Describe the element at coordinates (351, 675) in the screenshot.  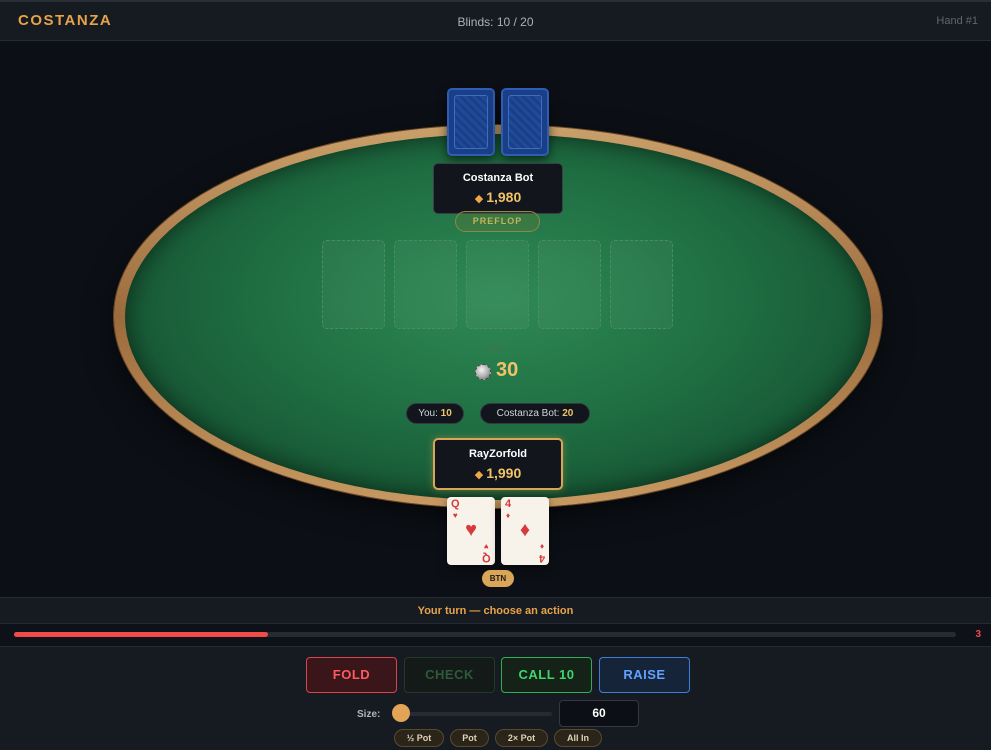
I see `fold-button: FOLD` at that location.